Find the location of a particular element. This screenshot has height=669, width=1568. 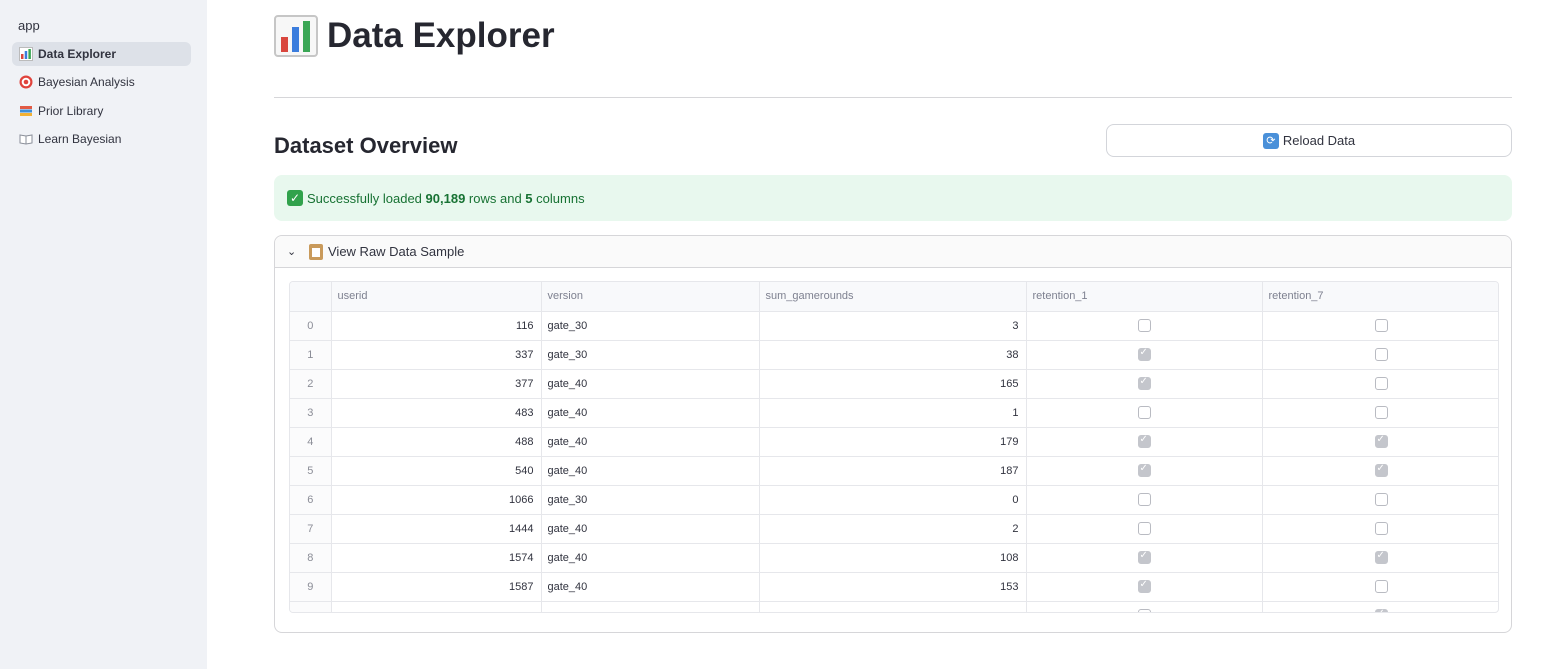

column-header-retention-1: retention_1 is located at coordinates (1144, 297).